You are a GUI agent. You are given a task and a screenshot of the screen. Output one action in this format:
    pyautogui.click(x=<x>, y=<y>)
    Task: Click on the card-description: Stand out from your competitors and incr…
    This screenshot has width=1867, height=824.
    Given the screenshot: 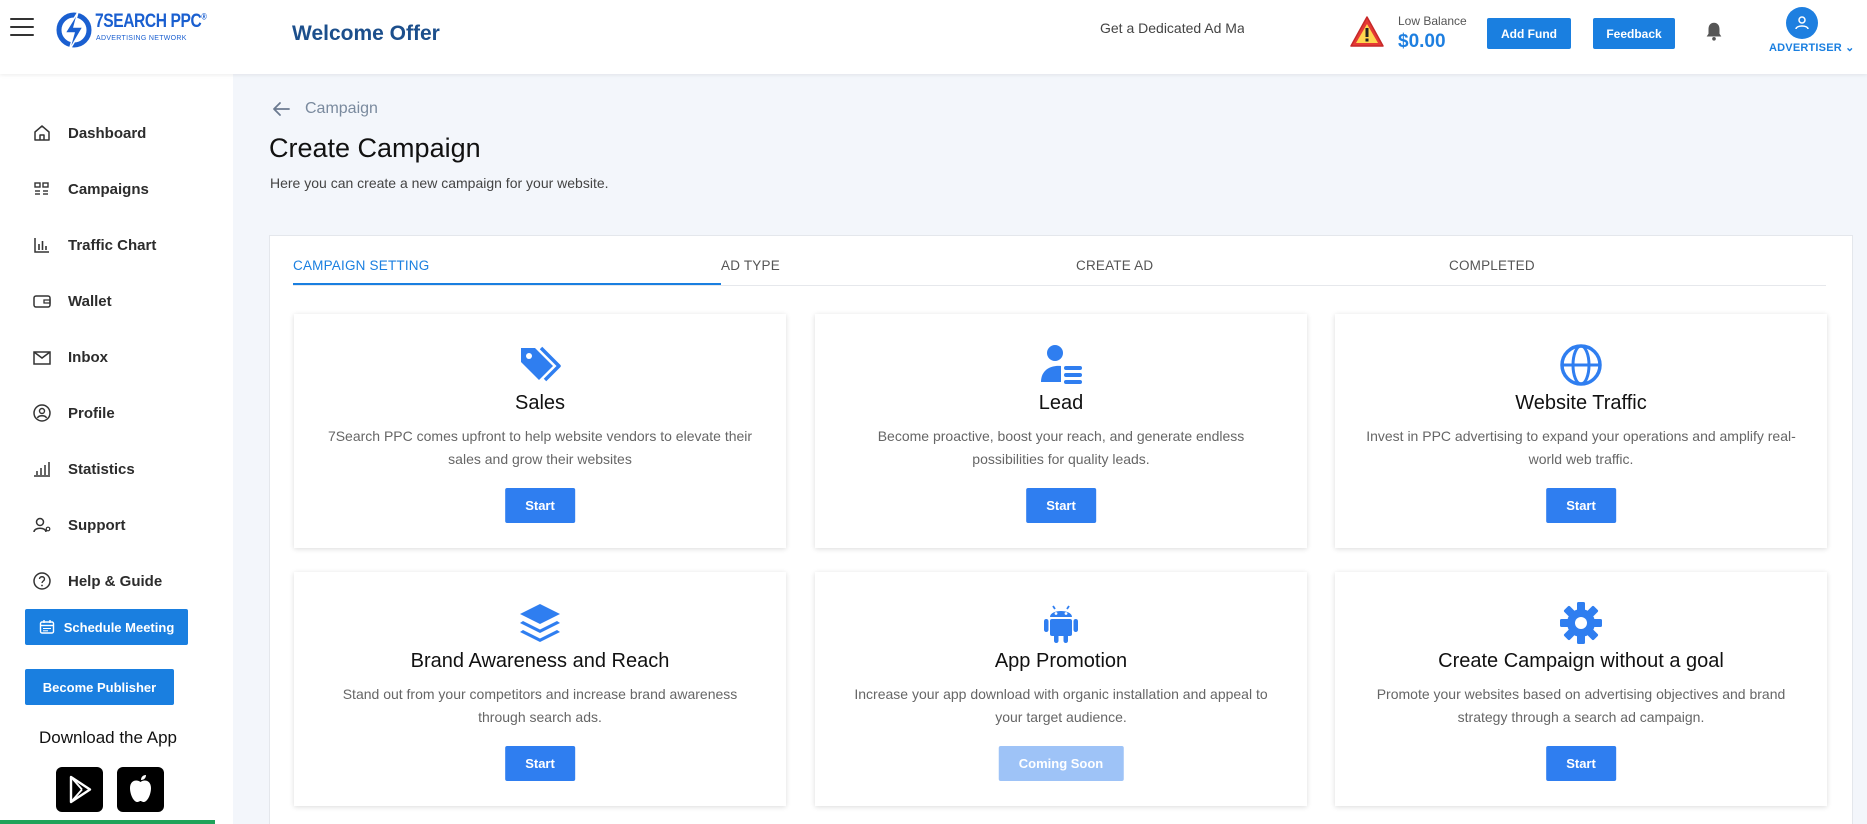 What is the action you would take?
    pyautogui.click(x=540, y=705)
    